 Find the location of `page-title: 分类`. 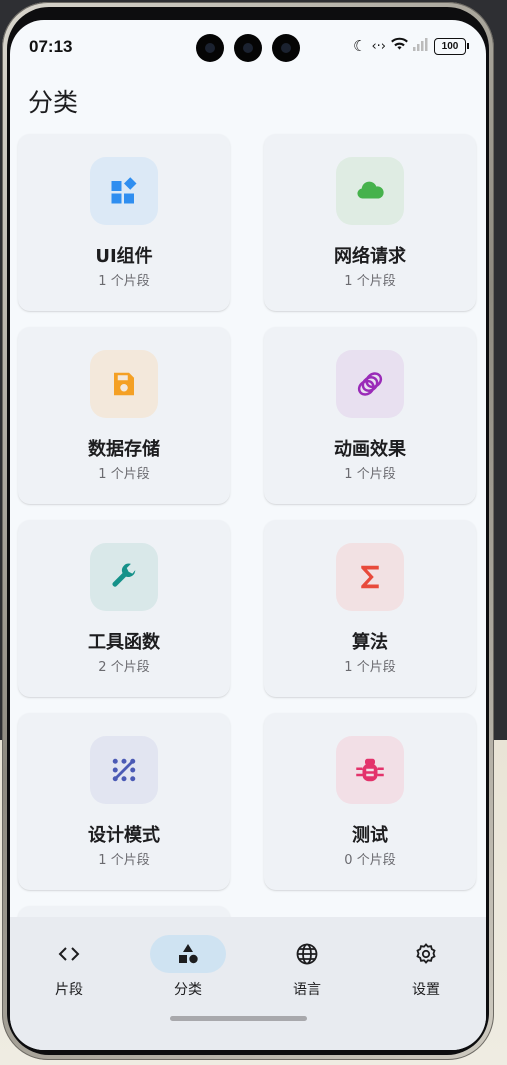

page-title: 分类 is located at coordinates (53, 102).